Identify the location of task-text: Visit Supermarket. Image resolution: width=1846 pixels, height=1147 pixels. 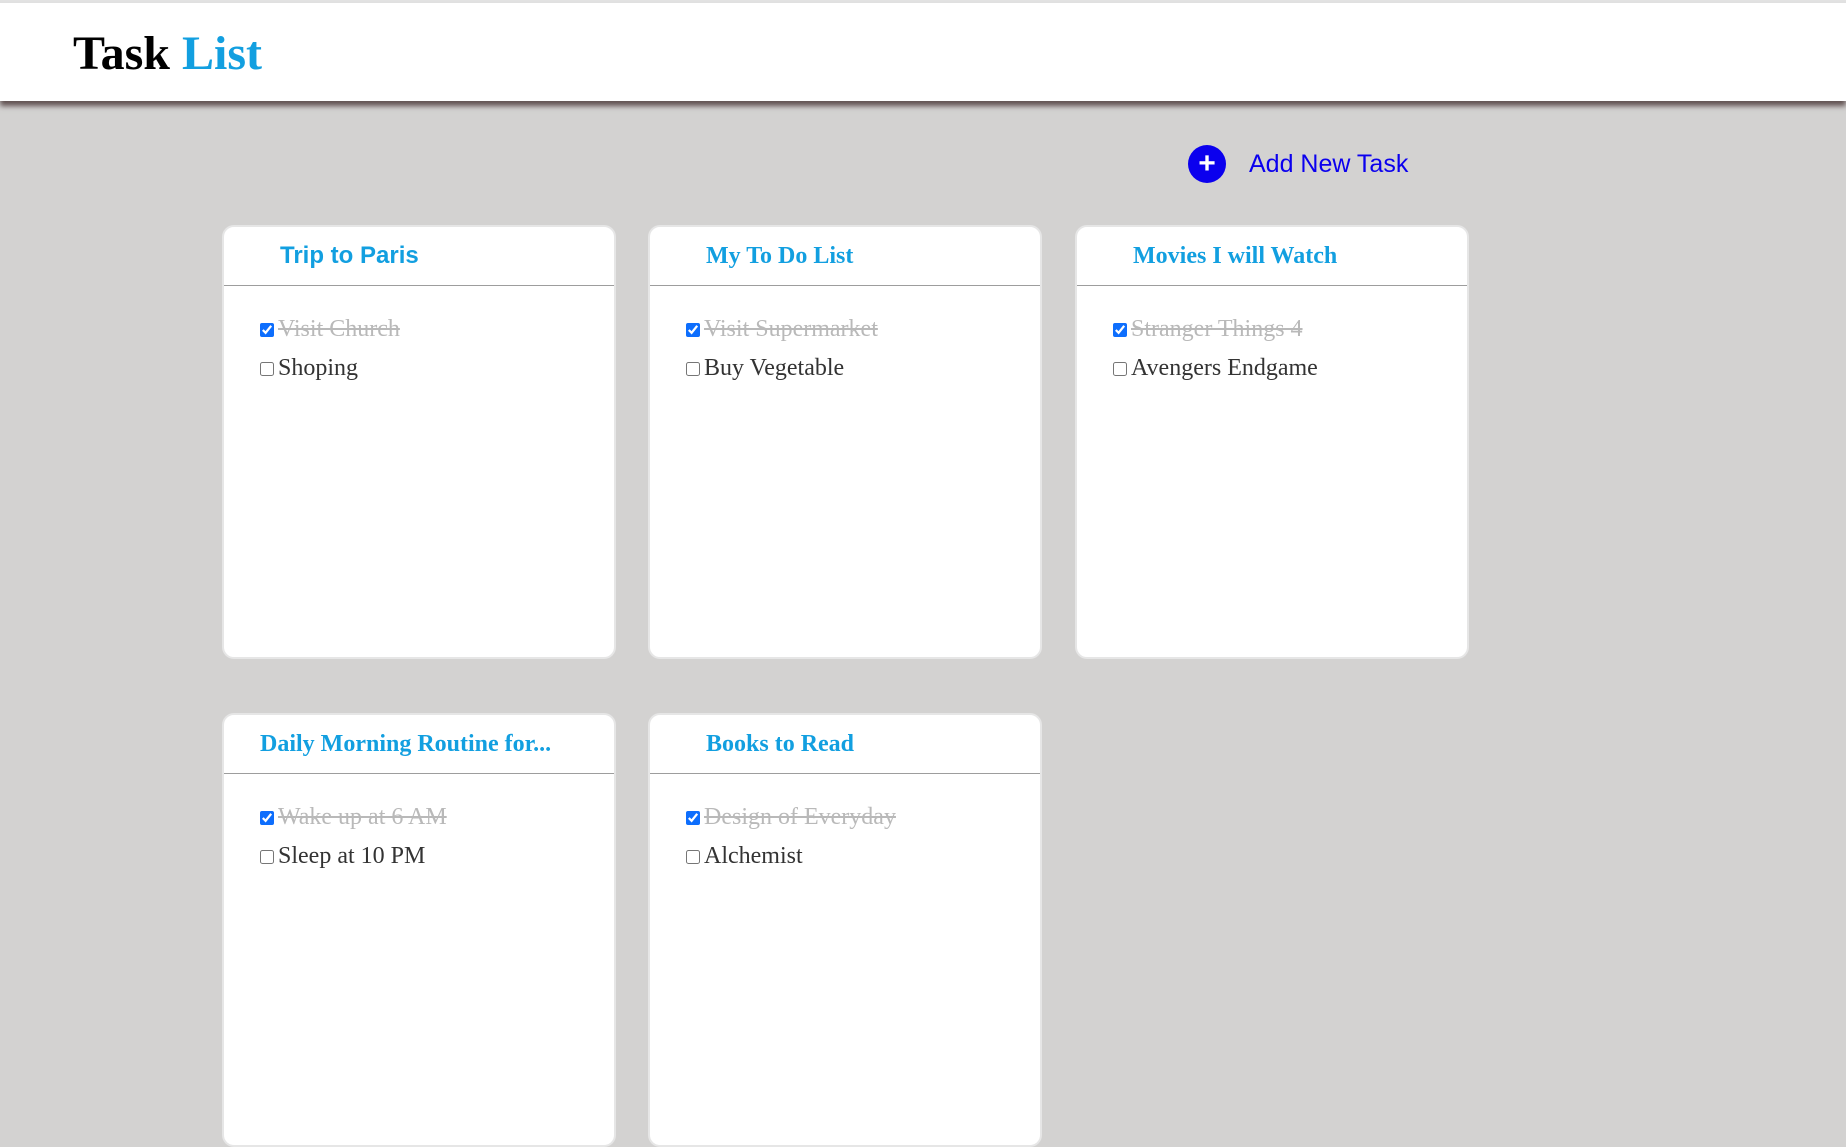
(791, 329).